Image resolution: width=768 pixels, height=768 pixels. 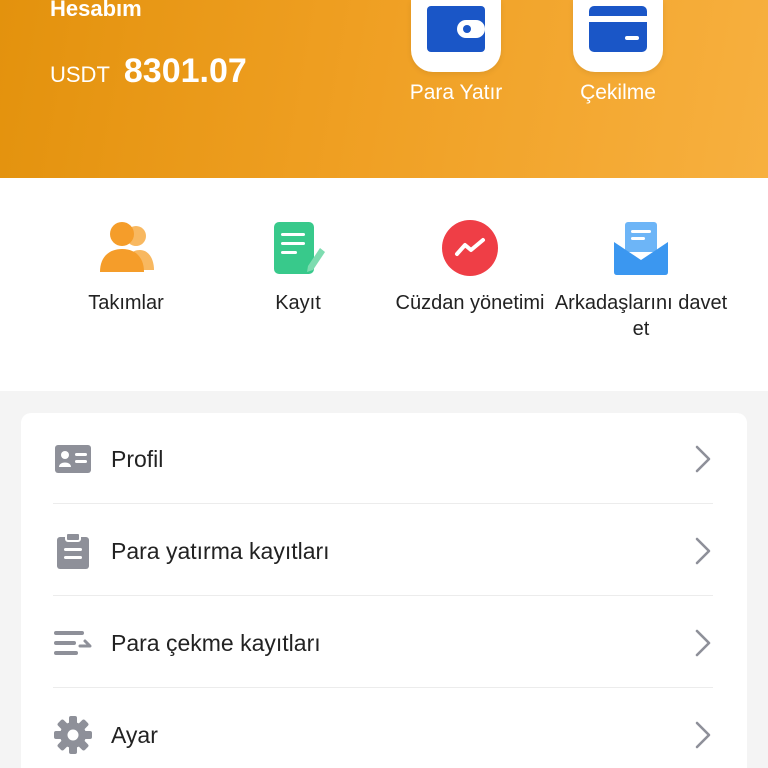 I want to click on transfer-list-icon, so click(x=73, y=643).